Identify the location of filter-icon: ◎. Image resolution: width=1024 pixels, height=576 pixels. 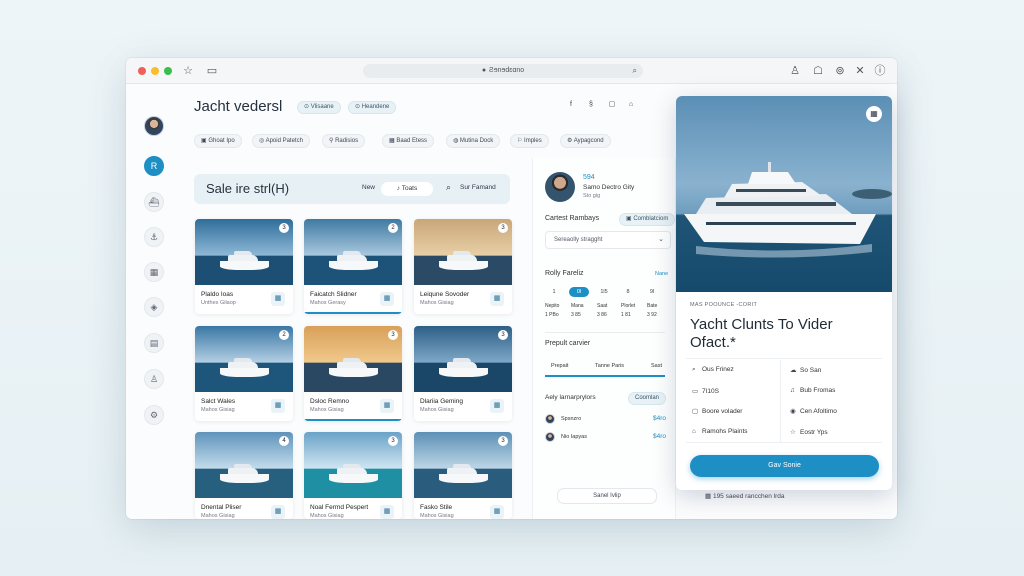
(262, 141).